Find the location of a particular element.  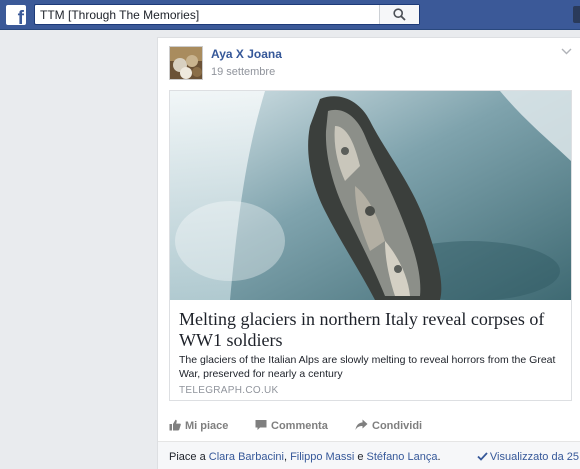

post-actions: Mi piace Commenta Condividi is located at coordinates (369, 426).